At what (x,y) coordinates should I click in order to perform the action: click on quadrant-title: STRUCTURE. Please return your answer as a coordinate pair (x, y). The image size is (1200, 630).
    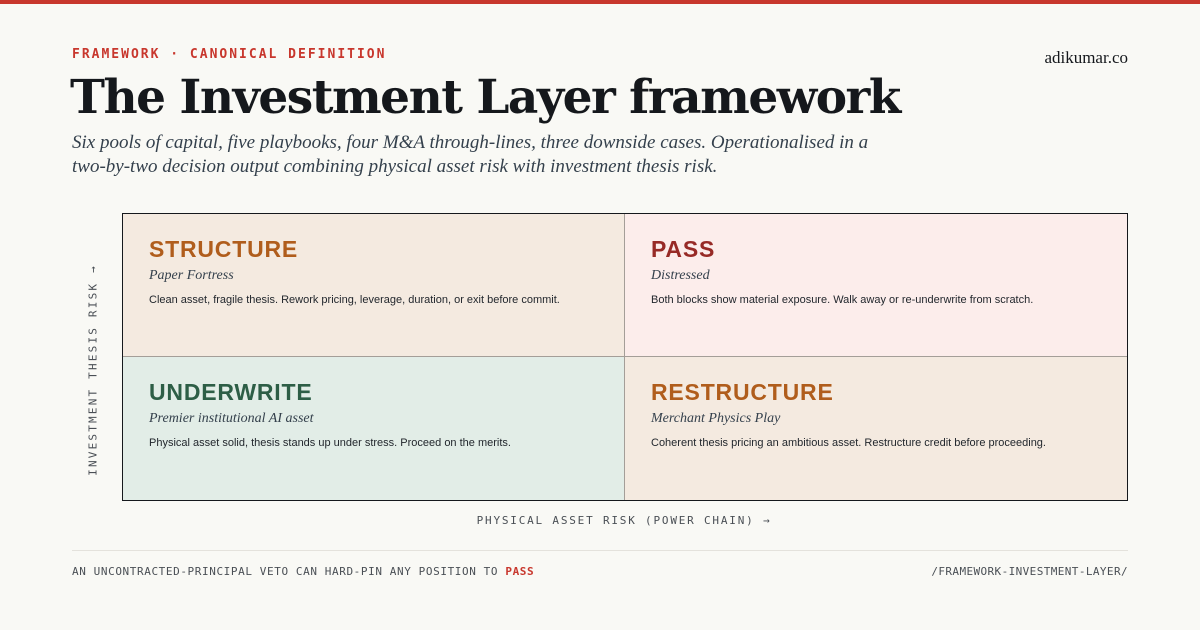
    Looking at the image, I should click on (224, 249).